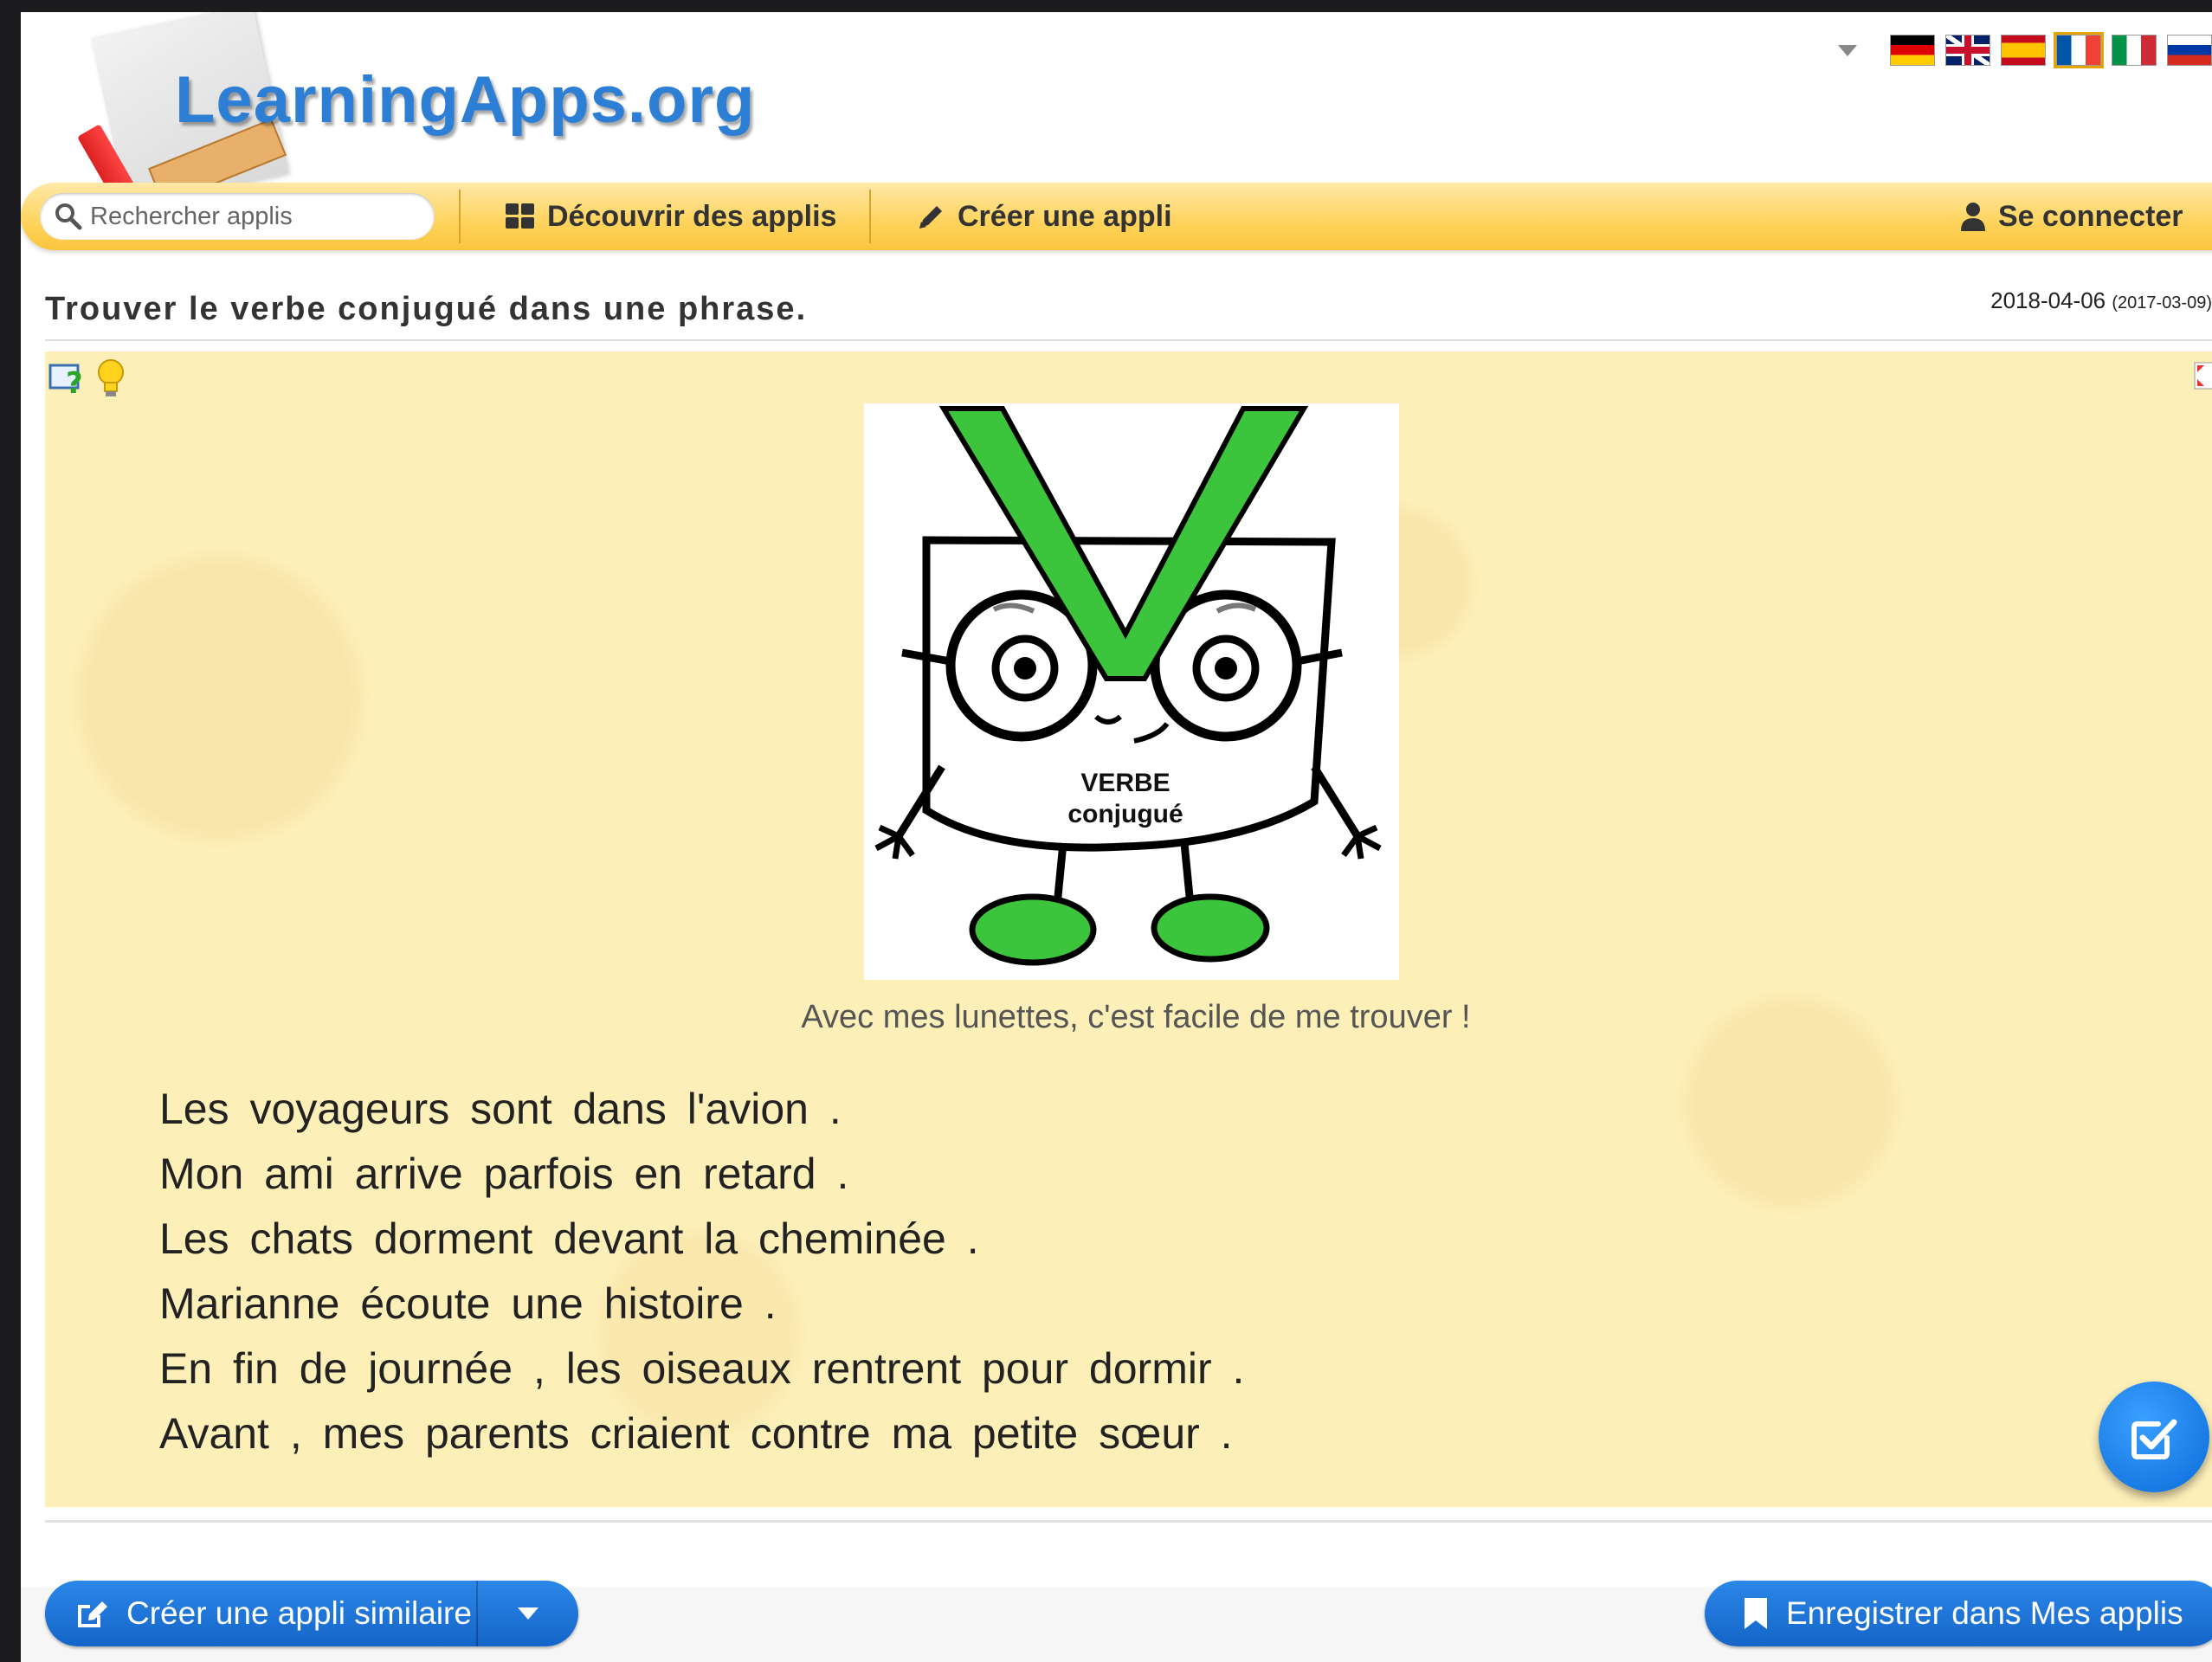 The width and height of the screenshot is (2212, 1662). I want to click on app-dates: 2018-04-06 (2017-03-09), so click(2101, 300).